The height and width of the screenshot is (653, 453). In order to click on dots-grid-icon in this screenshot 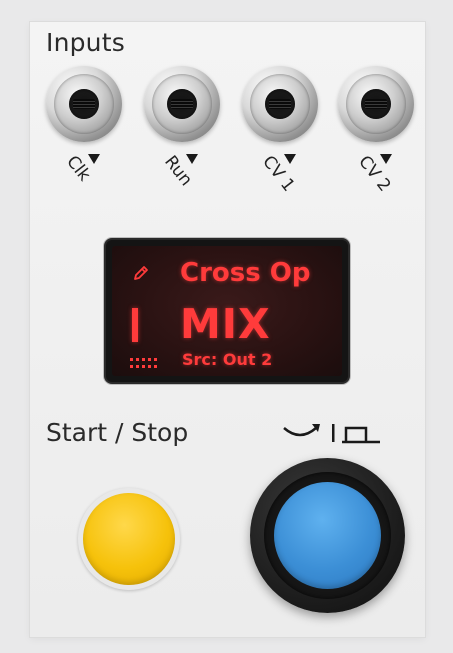, I will do `click(143, 363)`.